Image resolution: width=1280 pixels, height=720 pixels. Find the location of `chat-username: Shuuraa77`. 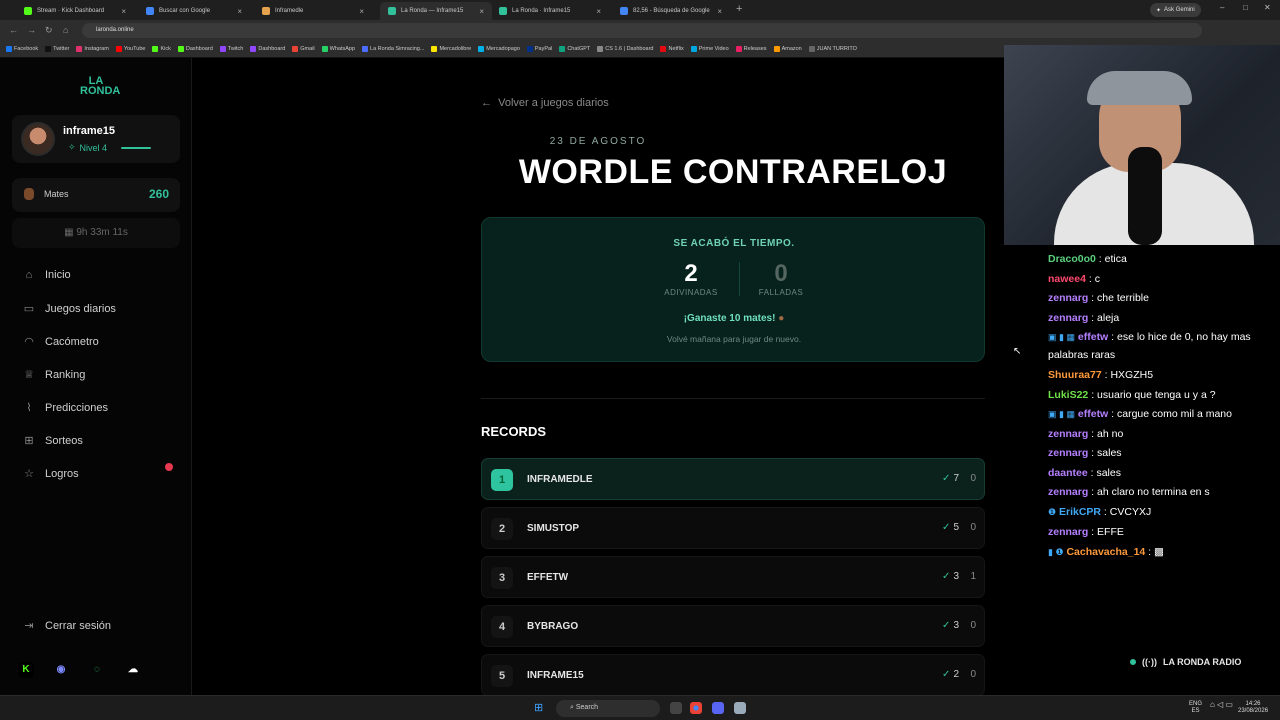

chat-username: Shuuraa77 is located at coordinates (1075, 375).